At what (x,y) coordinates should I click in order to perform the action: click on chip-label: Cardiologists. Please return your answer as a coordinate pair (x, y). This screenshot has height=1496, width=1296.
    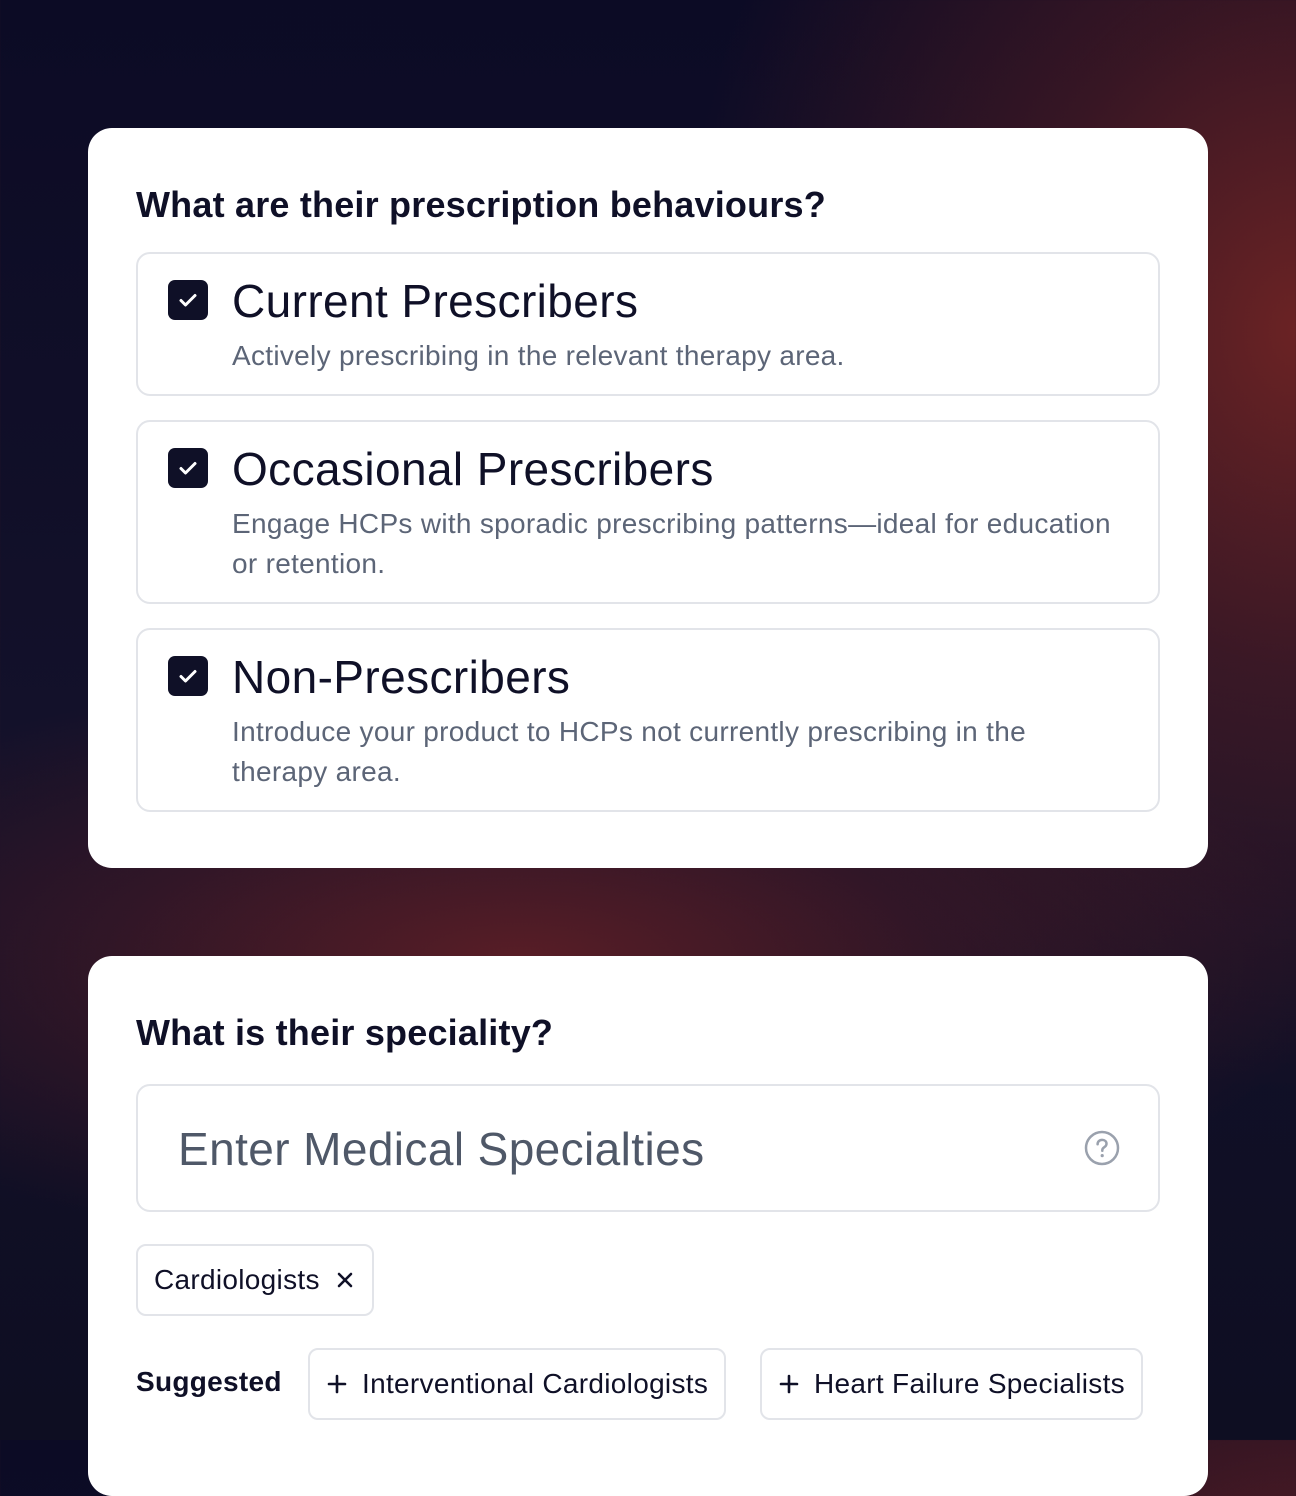
    Looking at the image, I should click on (237, 1279).